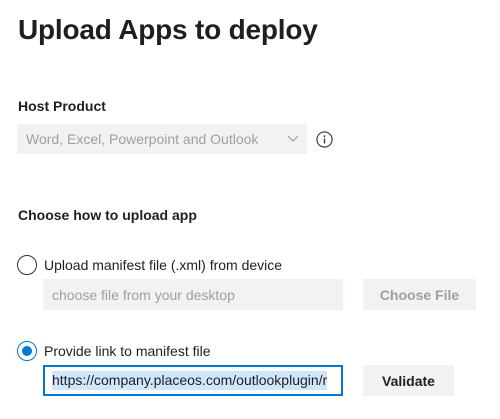 The image size is (500, 419). I want to click on upload-file-radio, so click(27, 265).